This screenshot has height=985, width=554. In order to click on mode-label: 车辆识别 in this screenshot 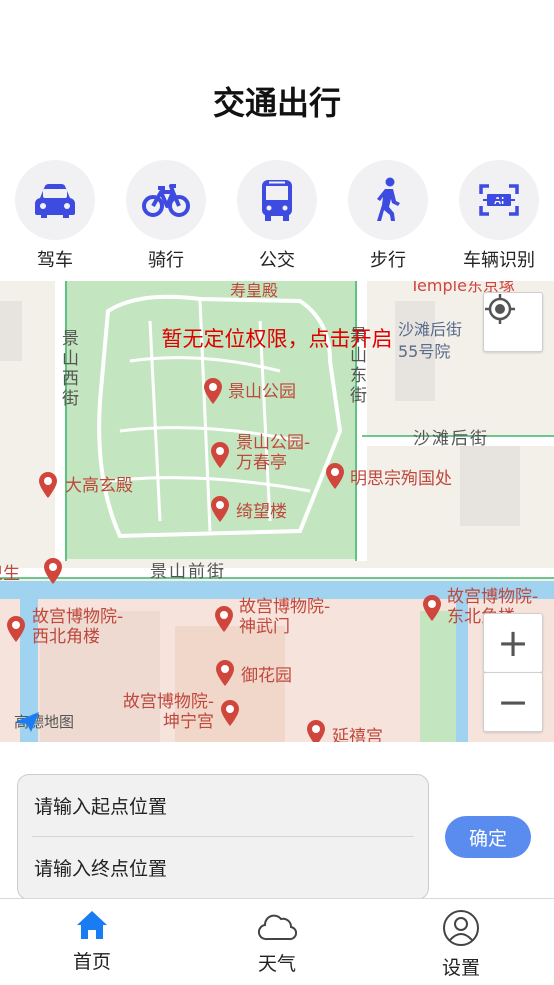, I will do `click(499, 260)`.